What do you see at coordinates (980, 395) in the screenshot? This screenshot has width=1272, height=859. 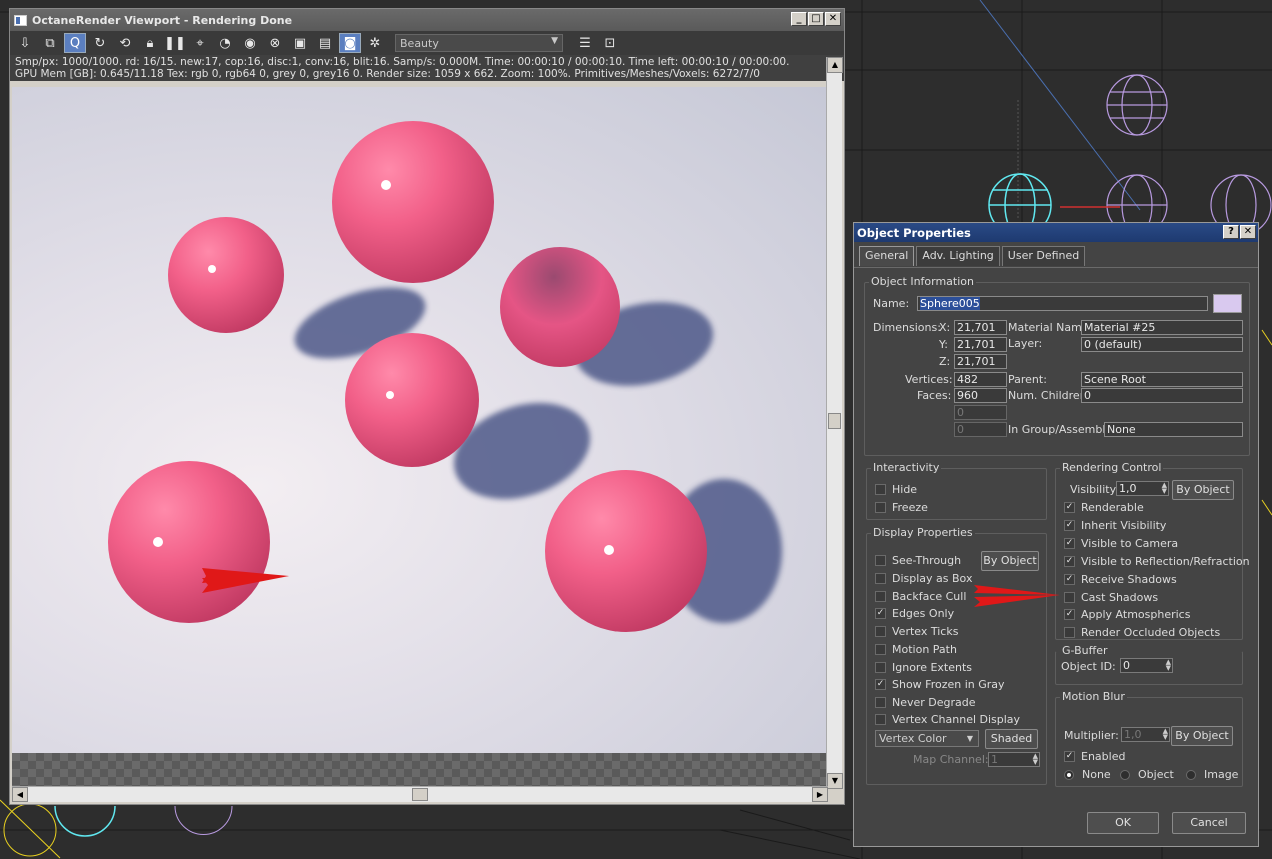 I see `faces-value: 960` at bounding box center [980, 395].